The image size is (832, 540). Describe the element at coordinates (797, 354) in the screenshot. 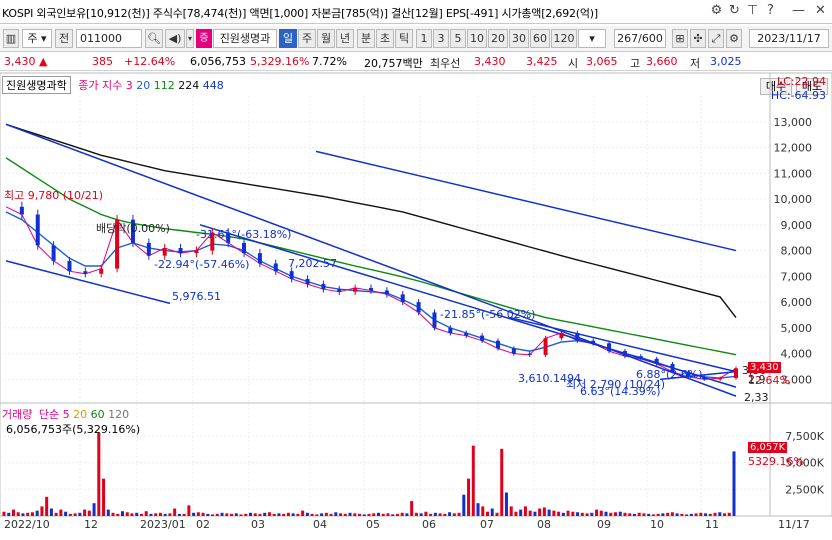

I see `price-tick-label: 4,000` at that location.